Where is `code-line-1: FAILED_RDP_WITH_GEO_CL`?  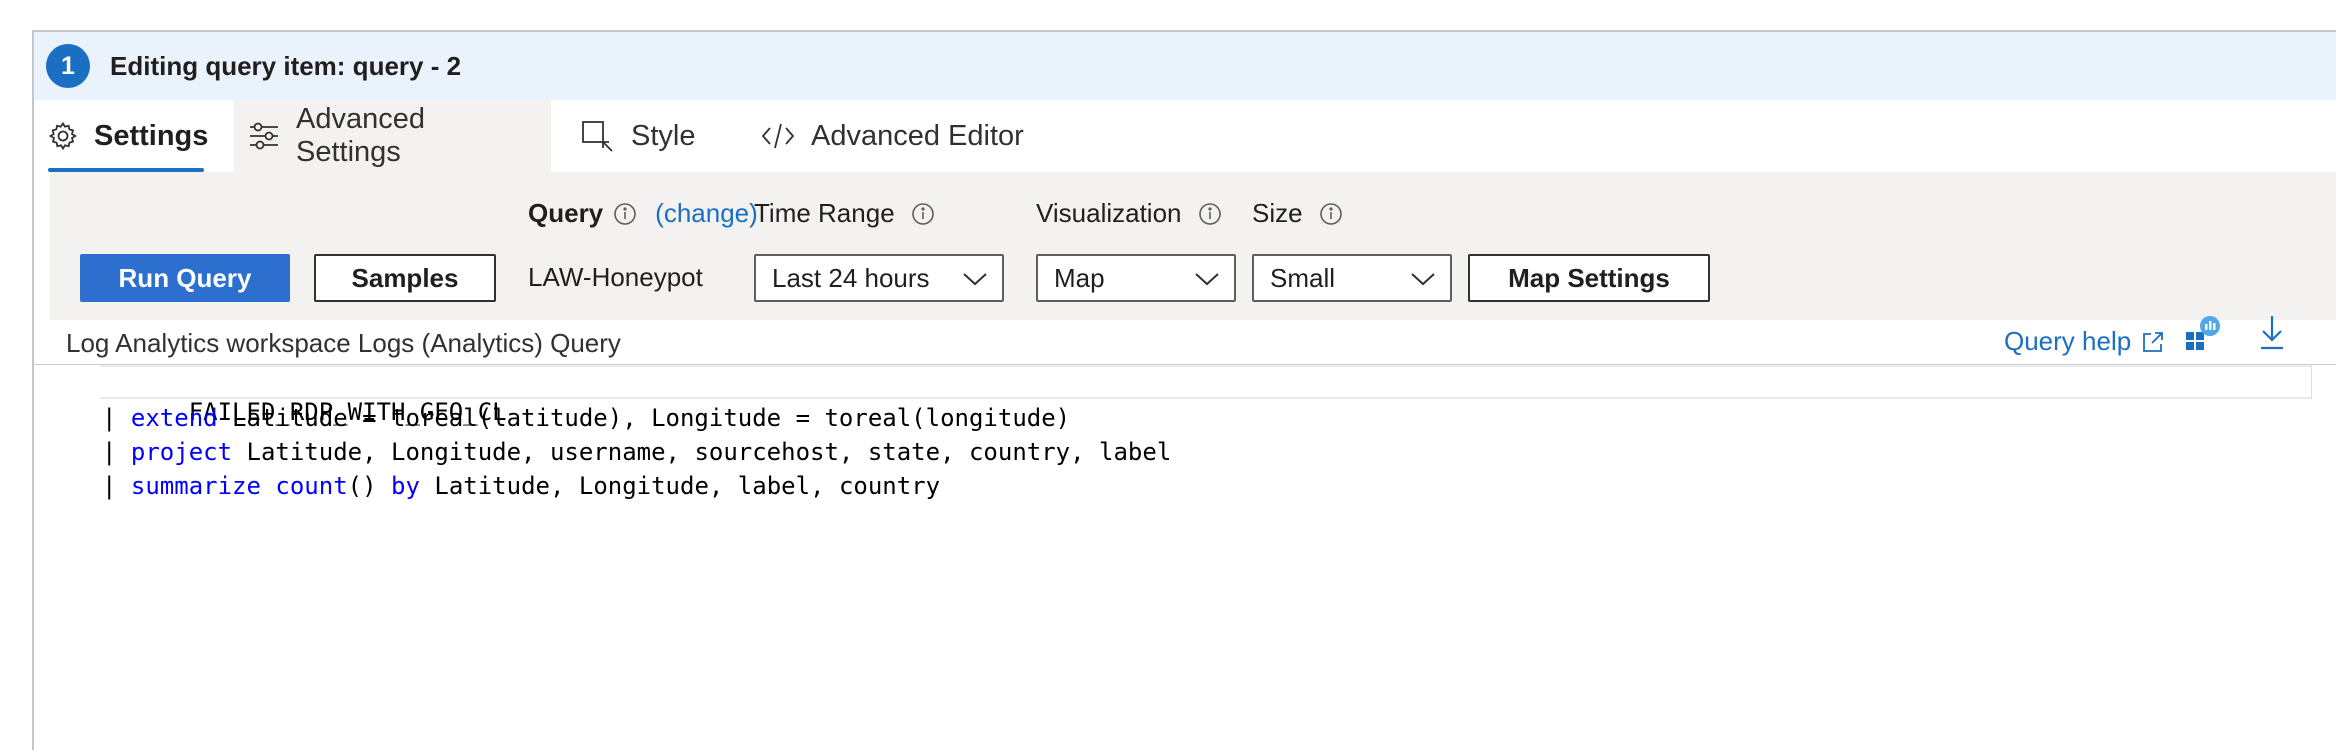 code-line-1: FAILED_RDP_WITH_GEO_CL is located at coordinates (1206, 395).